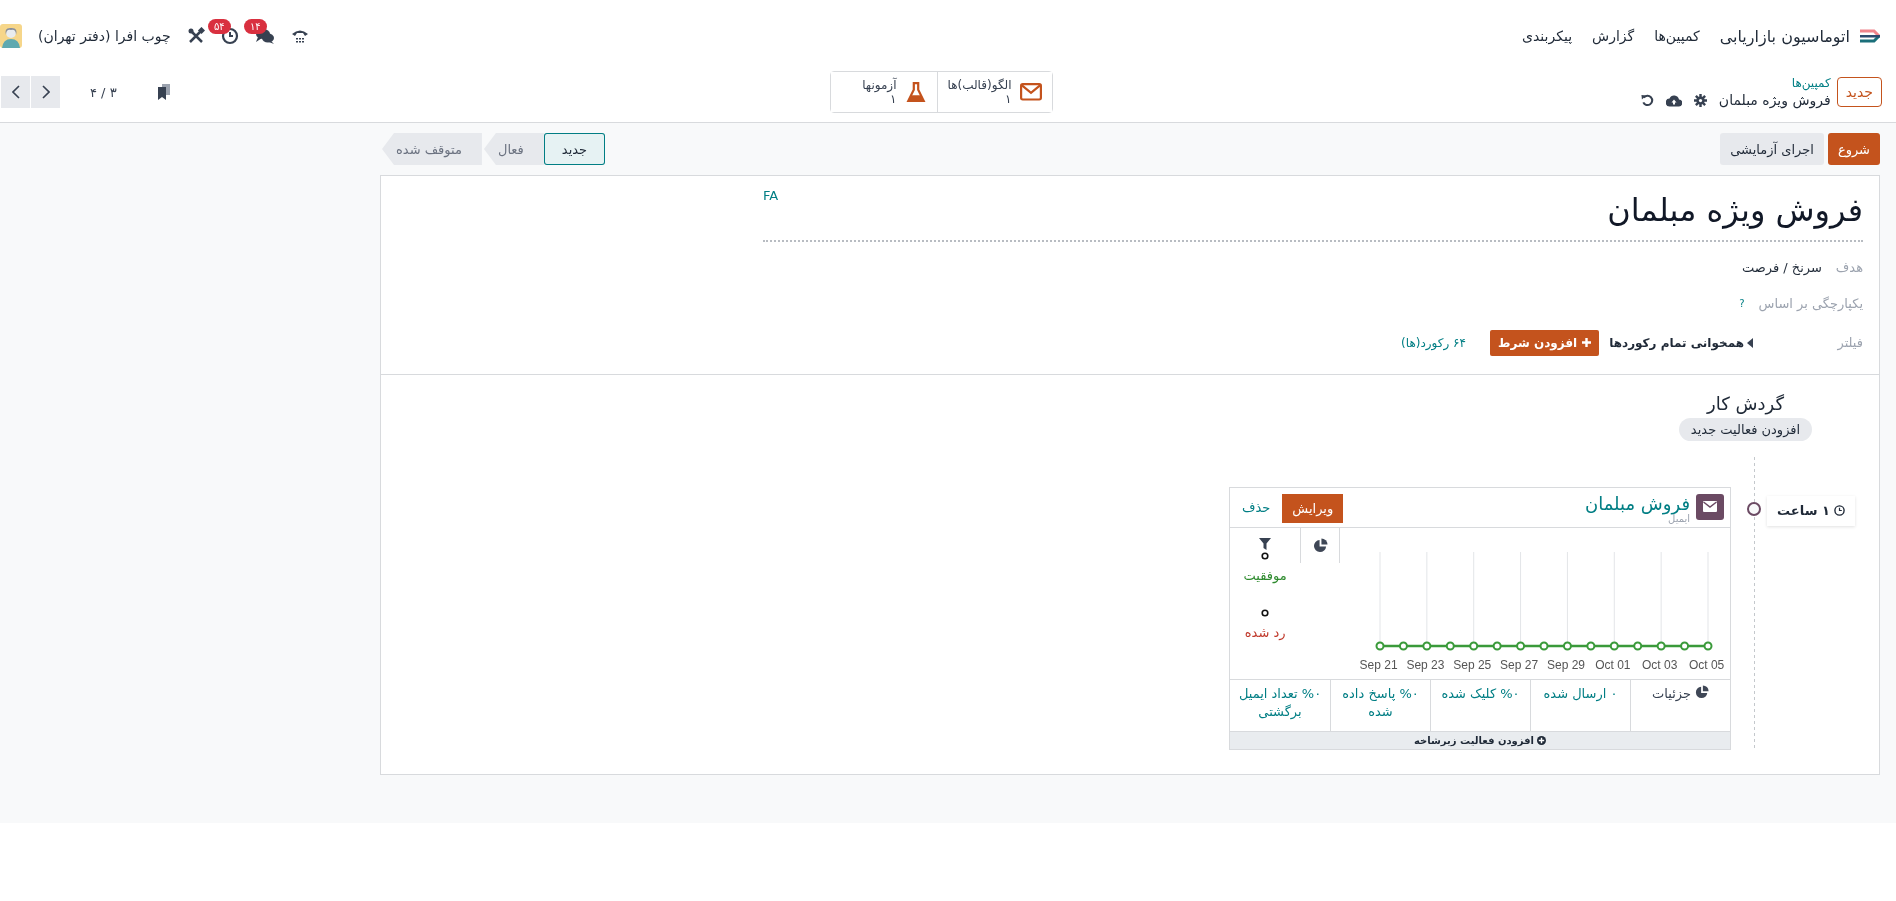 The image size is (1896, 901). I want to click on cloud-upload-icon, so click(1673, 100).